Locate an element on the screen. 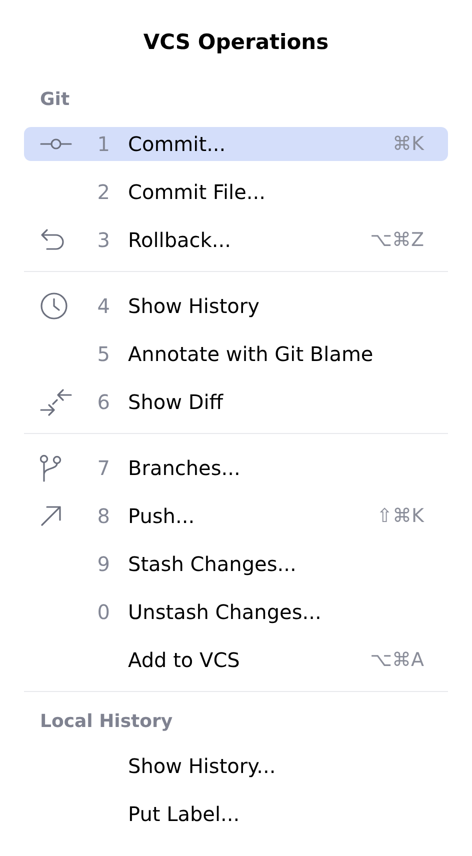 The width and height of the screenshot is (472, 856). popup-title: VCS Operations is located at coordinates (236, 42).